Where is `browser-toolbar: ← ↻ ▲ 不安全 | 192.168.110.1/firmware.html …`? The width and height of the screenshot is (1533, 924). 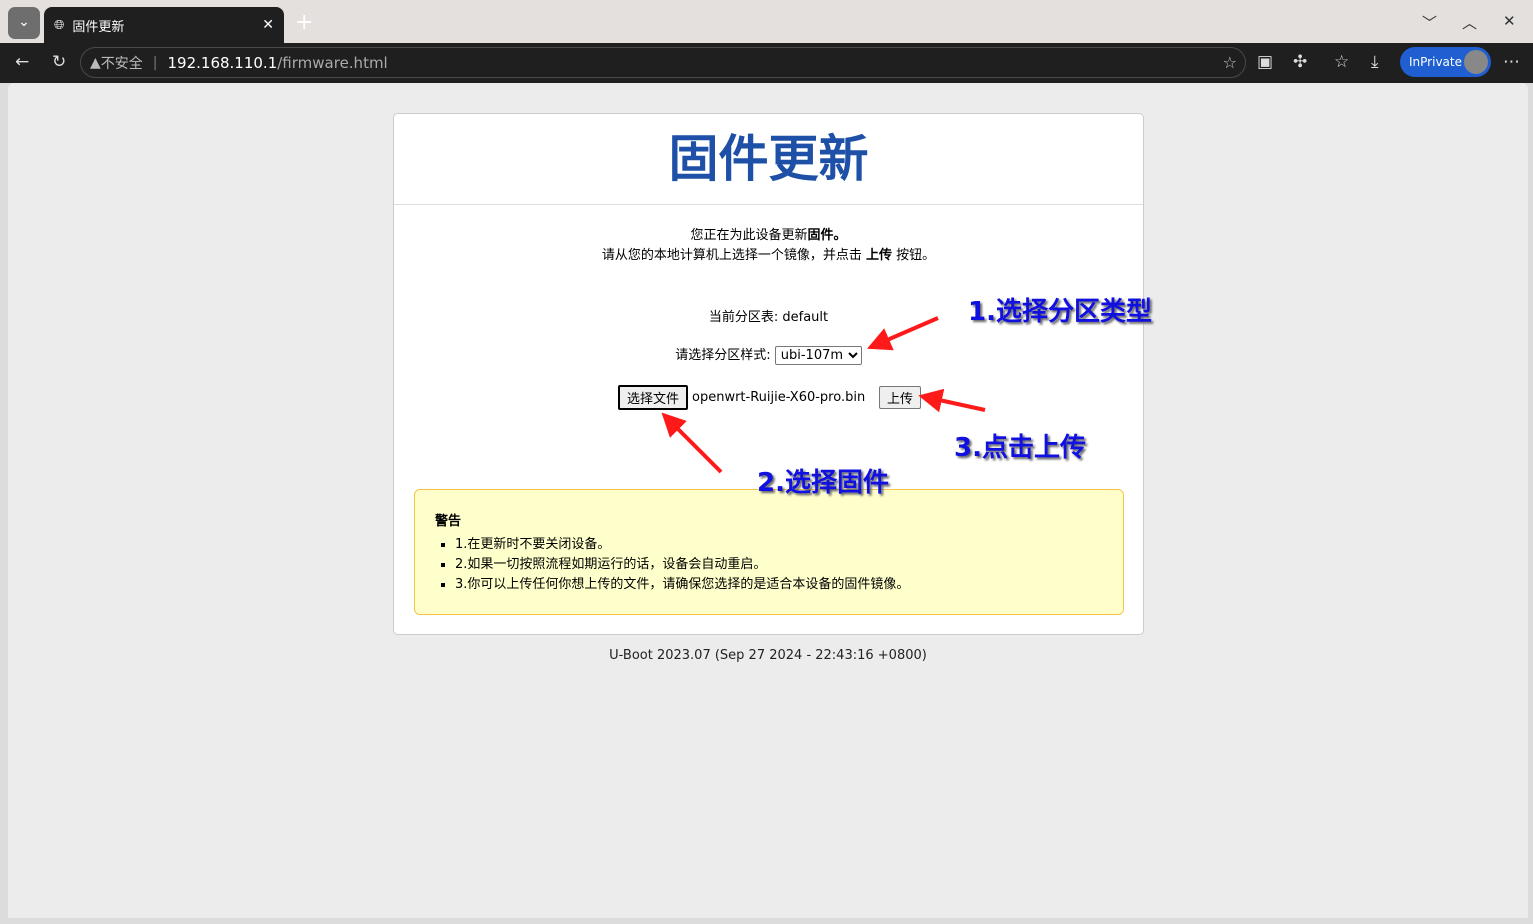 browser-toolbar: ← ↻ ▲ 不安全 | 192.168.110.1/firmware.html … is located at coordinates (766, 63).